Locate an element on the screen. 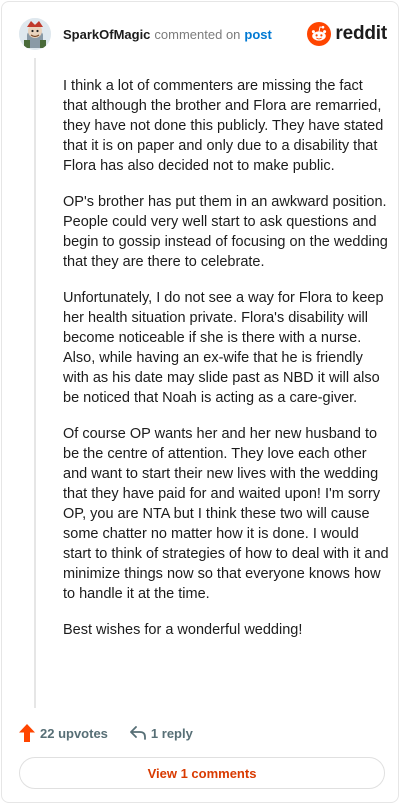 This screenshot has width=400, height=804. upvote-count: 22 upvotes is located at coordinates (74, 733).